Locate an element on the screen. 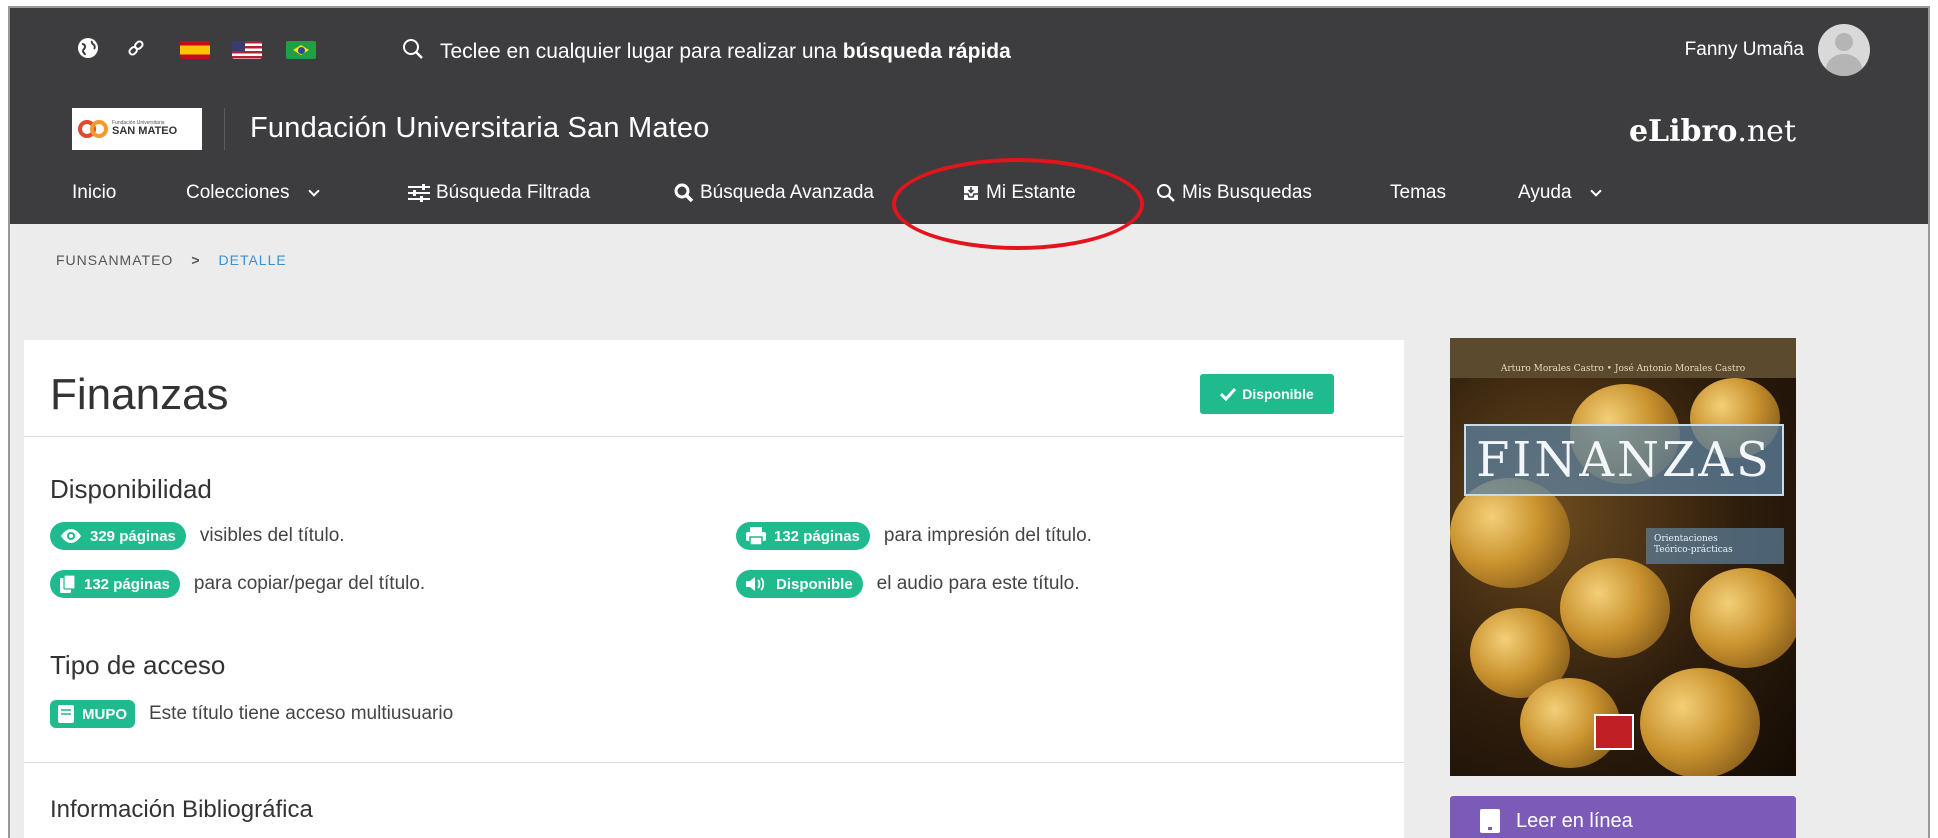 The image size is (1938, 838). institution-logo: Fundación Universitaria SAN MATEO is located at coordinates (137, 129).